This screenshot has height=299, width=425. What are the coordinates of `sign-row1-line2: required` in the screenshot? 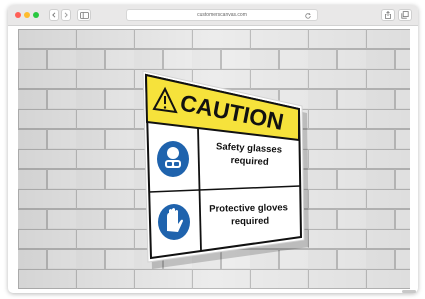 It's located at (249, 161).